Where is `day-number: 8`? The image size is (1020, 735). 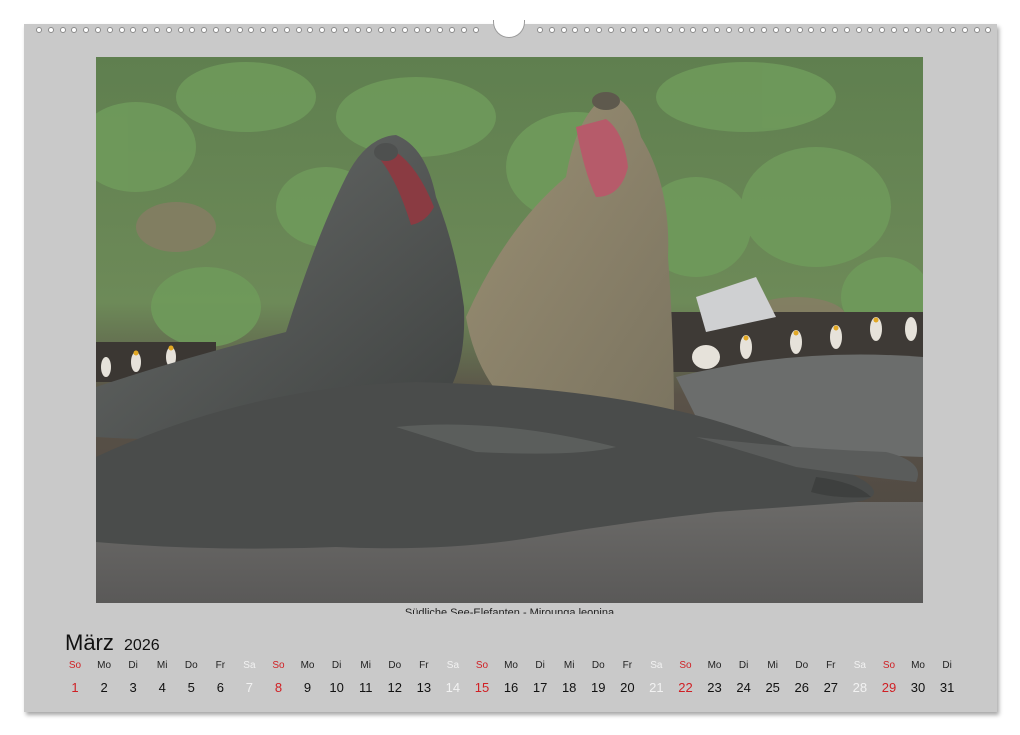
day-number: 8 is located at coordinates (278, 687).